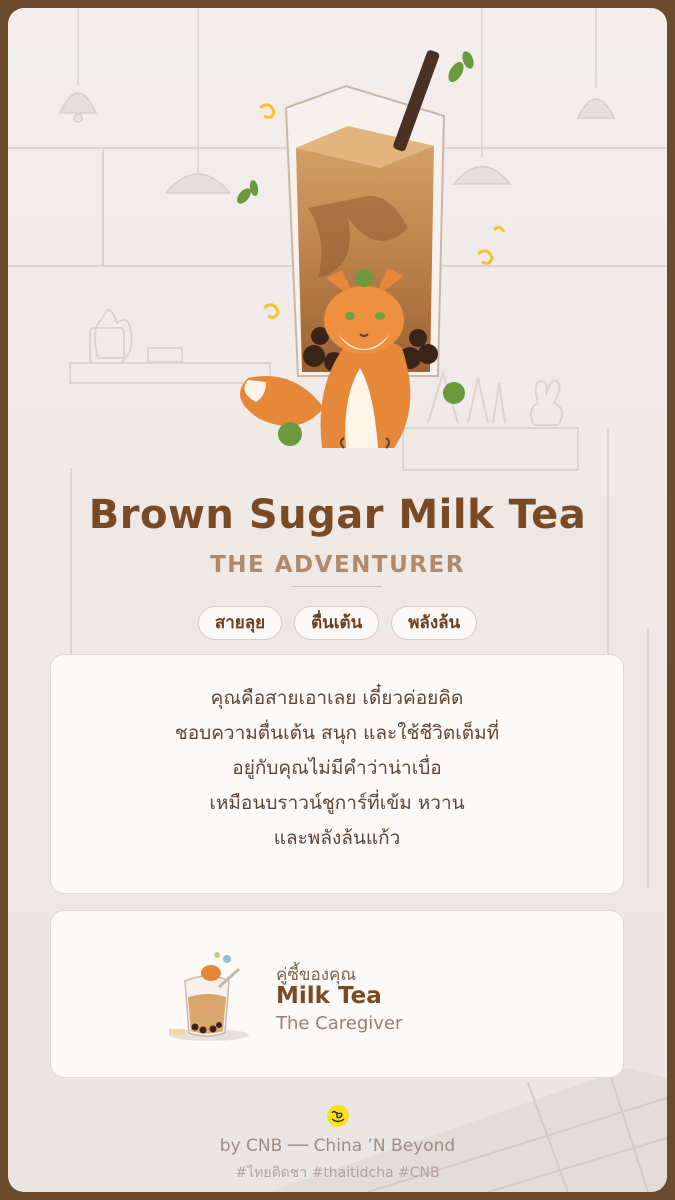 This screenshot has height=1200, width=675. What do you see at coordinates (337, 768) in the screenshot?
I see `description-line: อยู่กับคุณไม่มีคำว่าน่าเบื่อ` at bounding box center [337, 768].